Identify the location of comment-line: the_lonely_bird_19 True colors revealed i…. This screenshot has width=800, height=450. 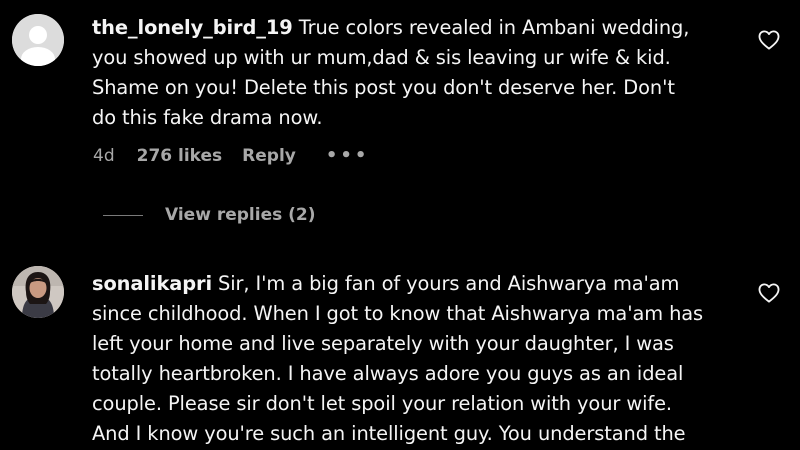
(417, 28).